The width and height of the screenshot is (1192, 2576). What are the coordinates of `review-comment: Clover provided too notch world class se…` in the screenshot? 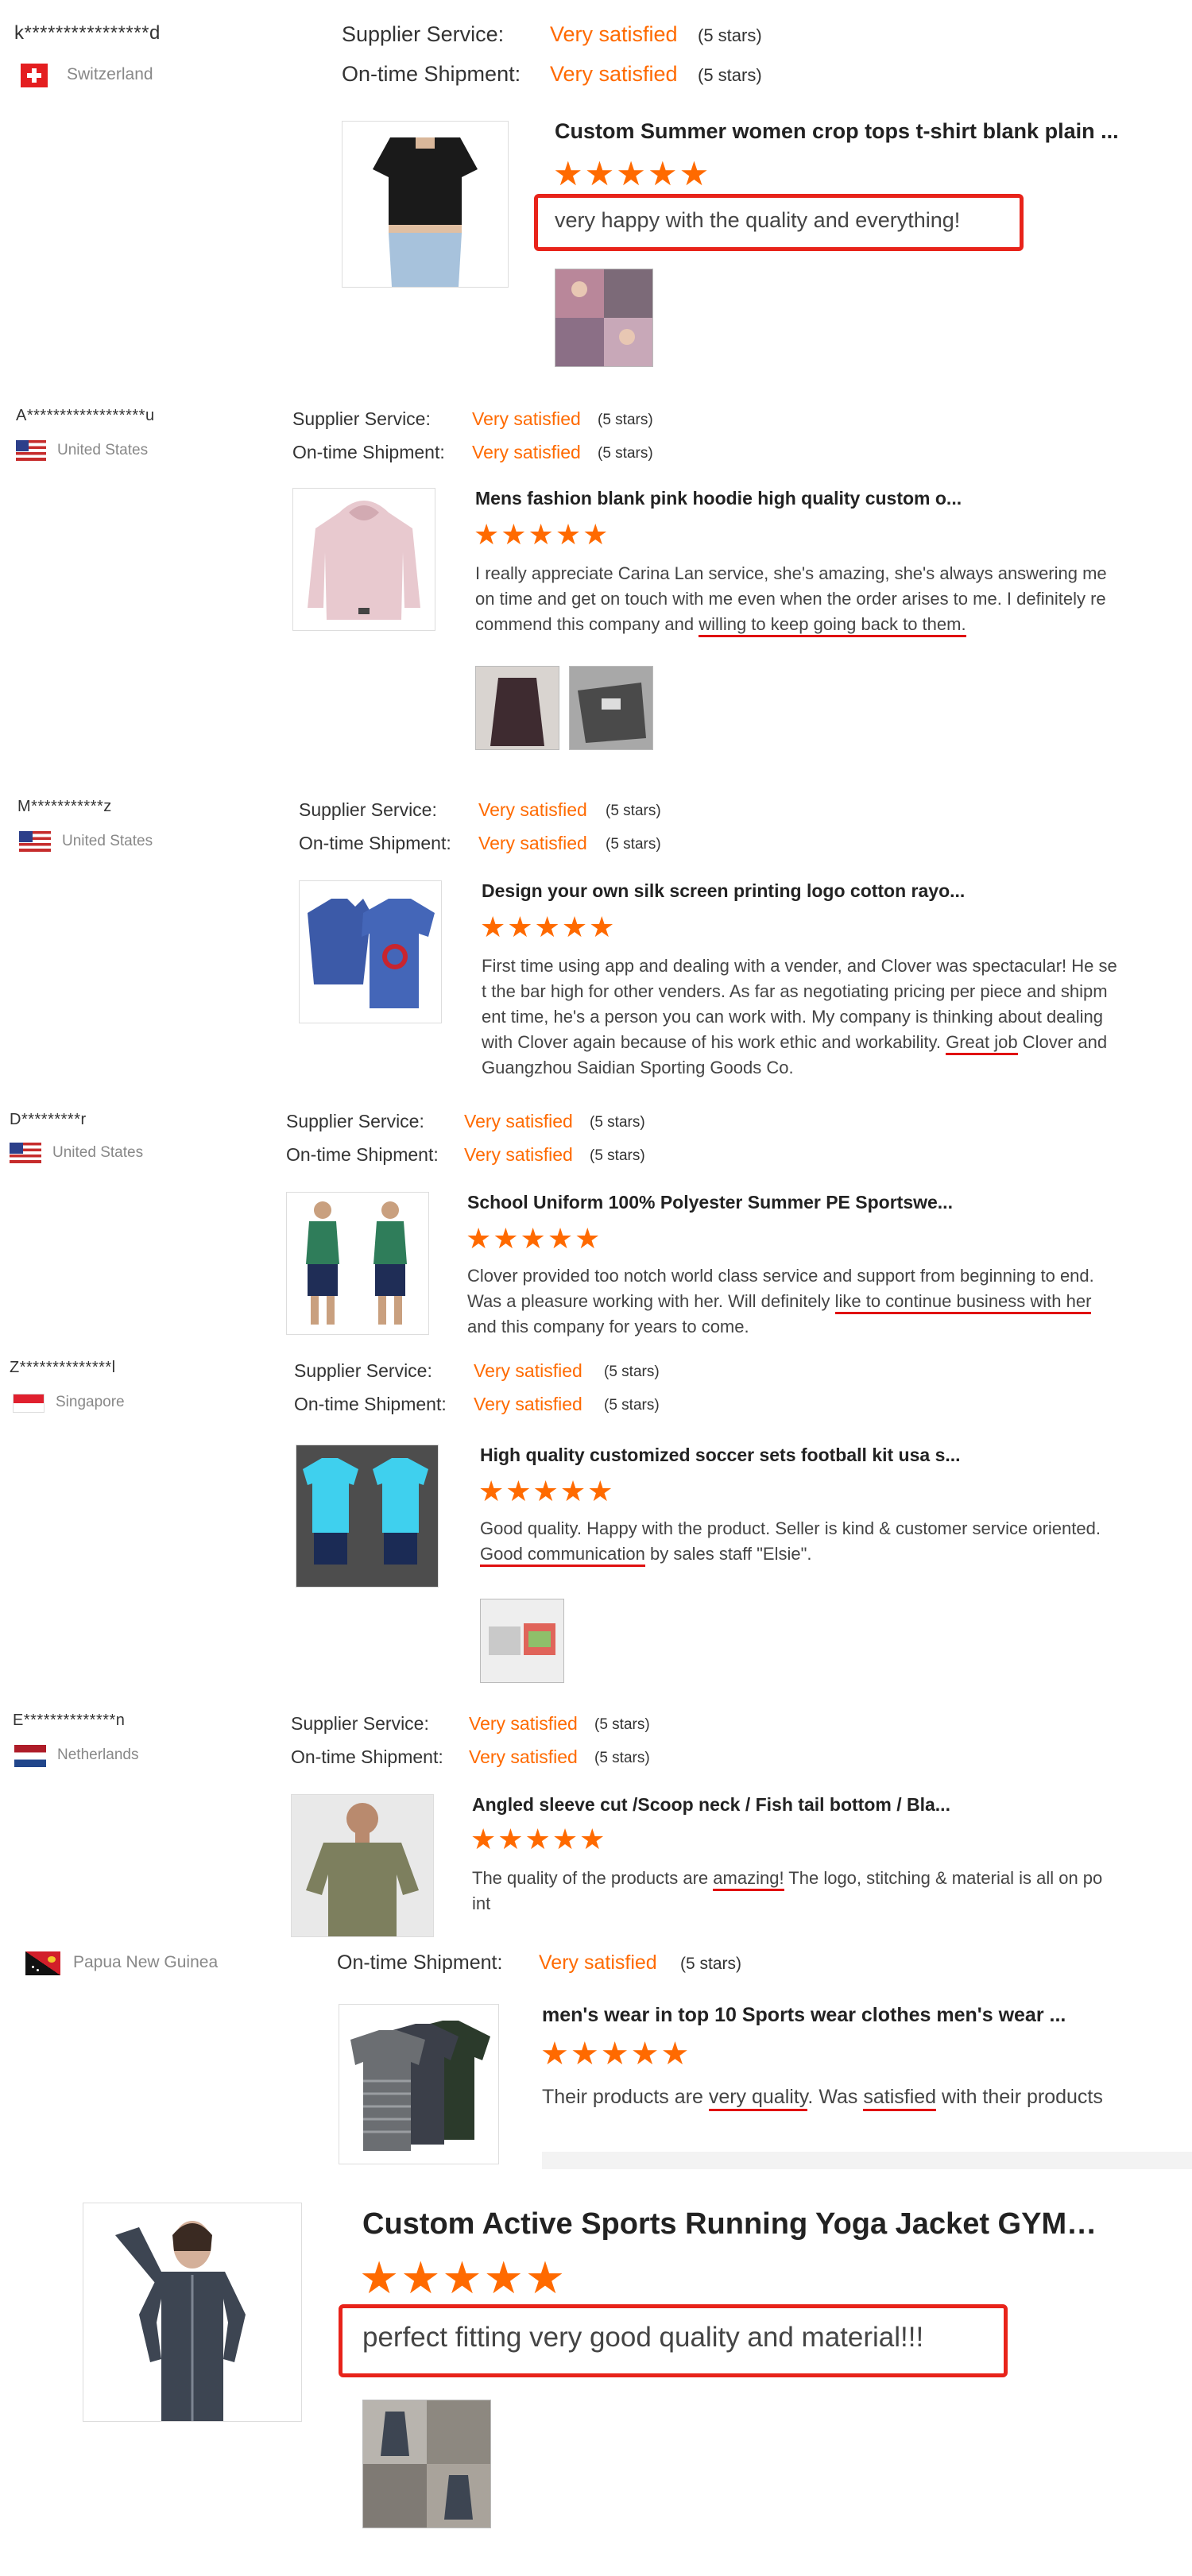 It's located at (780, 1301).